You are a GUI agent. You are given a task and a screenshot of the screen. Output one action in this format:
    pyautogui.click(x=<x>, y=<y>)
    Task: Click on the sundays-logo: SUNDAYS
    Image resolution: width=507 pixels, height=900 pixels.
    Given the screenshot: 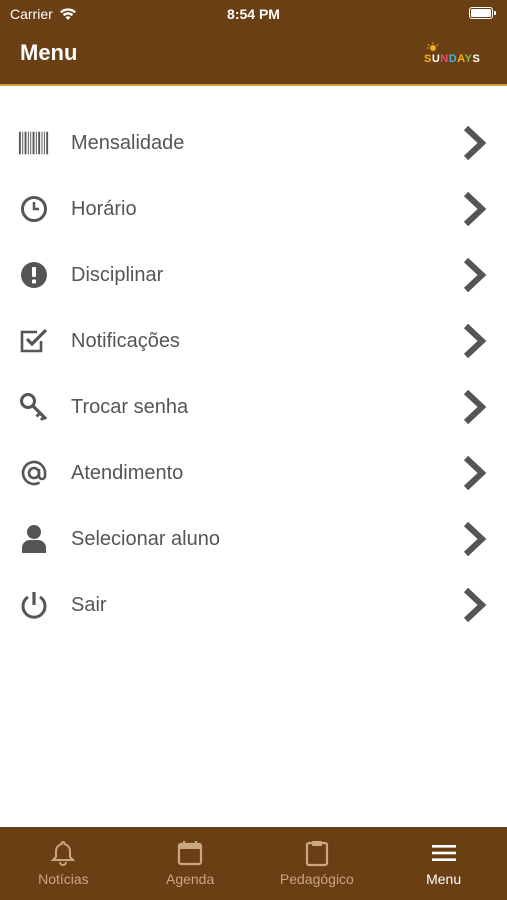 What is the action you would take?
    pyautogui.click(x=452, y=53)
    